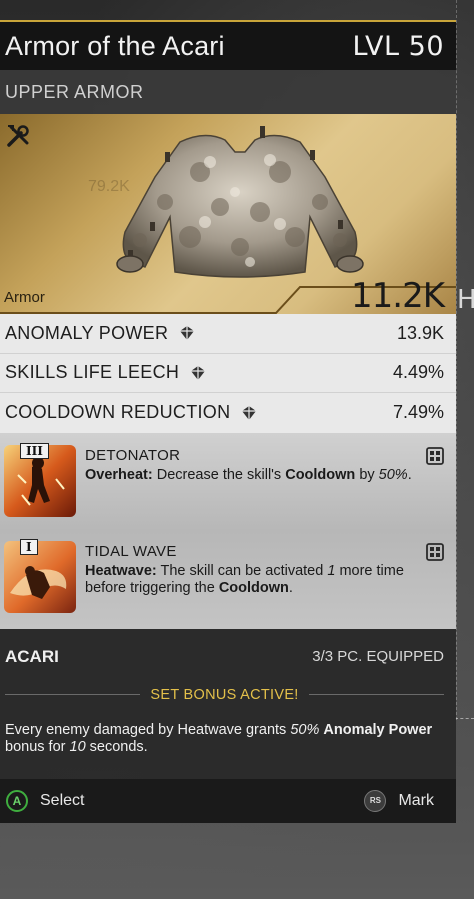 This screenshot has width=474, height=899. What do you see at coordinates (378, 656) in the screenshot?
I see `set-piece-count: 3/3 PC. EQUIPPED` at bounding box center [378, 656].